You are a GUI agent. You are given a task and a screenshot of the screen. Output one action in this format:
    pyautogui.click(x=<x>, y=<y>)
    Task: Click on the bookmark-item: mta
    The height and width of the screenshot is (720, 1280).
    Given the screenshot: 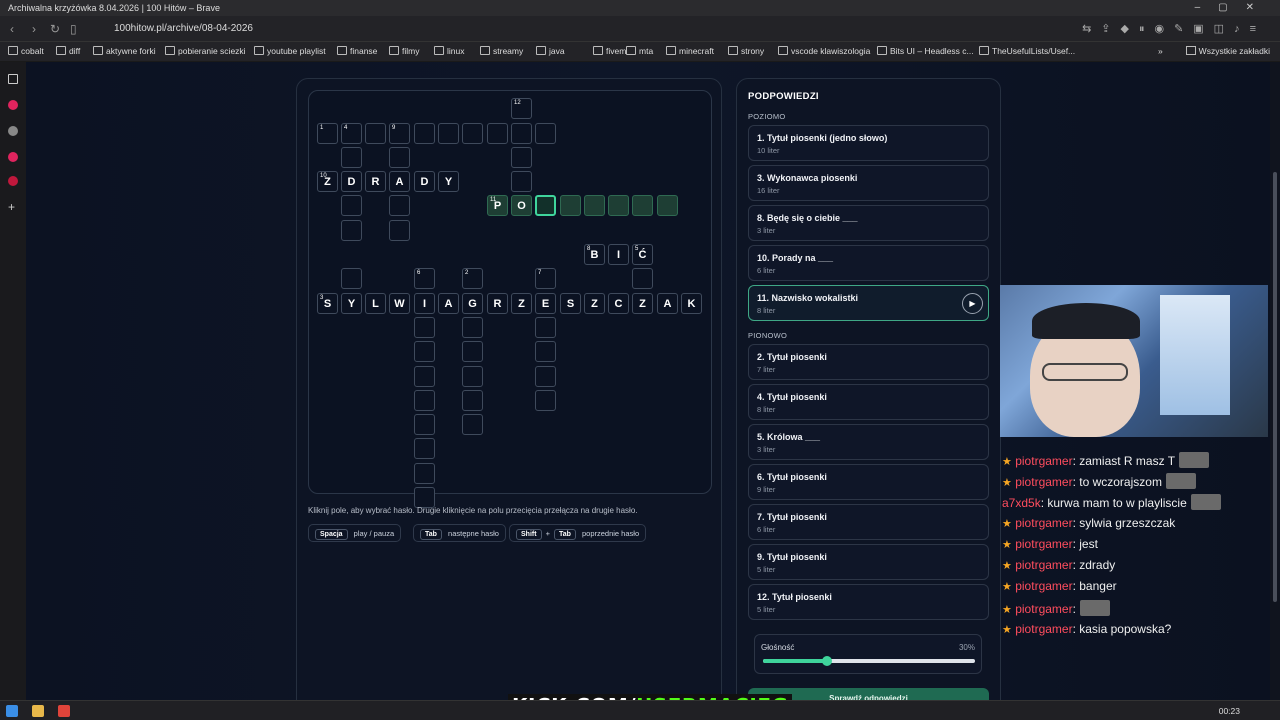 What is the action you would take?
    pyautogui.click(x=639, y=51)
    